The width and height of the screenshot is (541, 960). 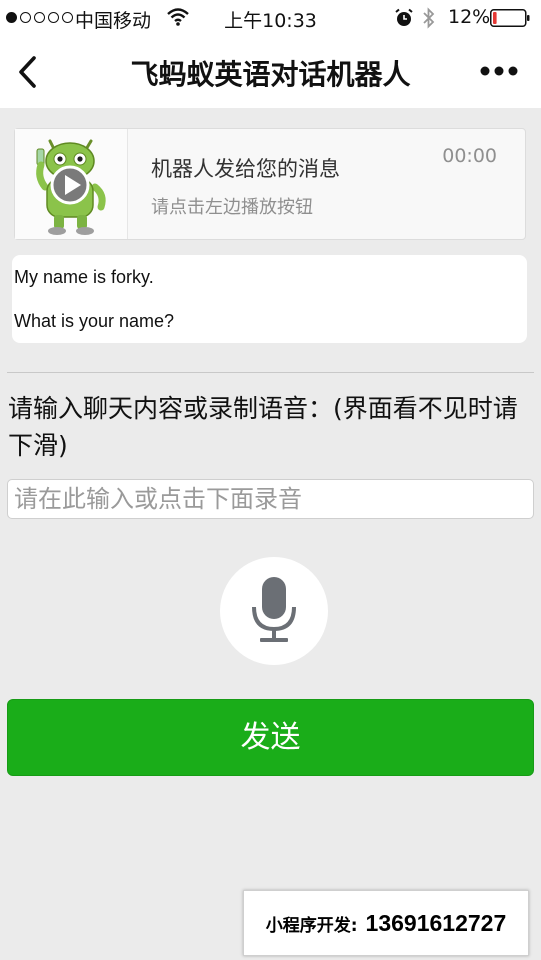 What do you see at coordinates (429, 18) in the screenshot?
I see `bluetooth-icon` at bounding box center [429, 18].